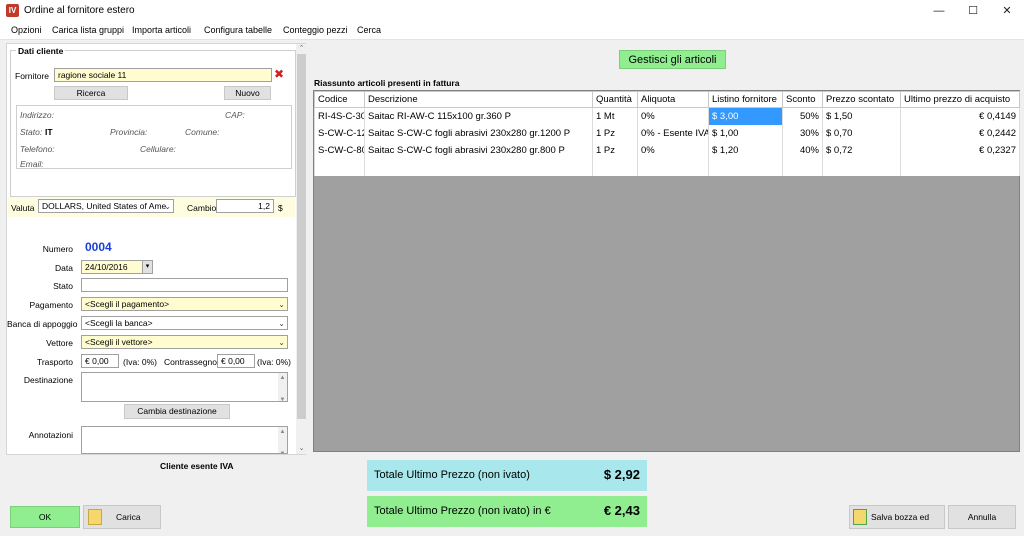  What do you see at coordinates (59, 343) in the screenshot?
I see `vettore-label: Vettore` at bounding box center [59, 343].